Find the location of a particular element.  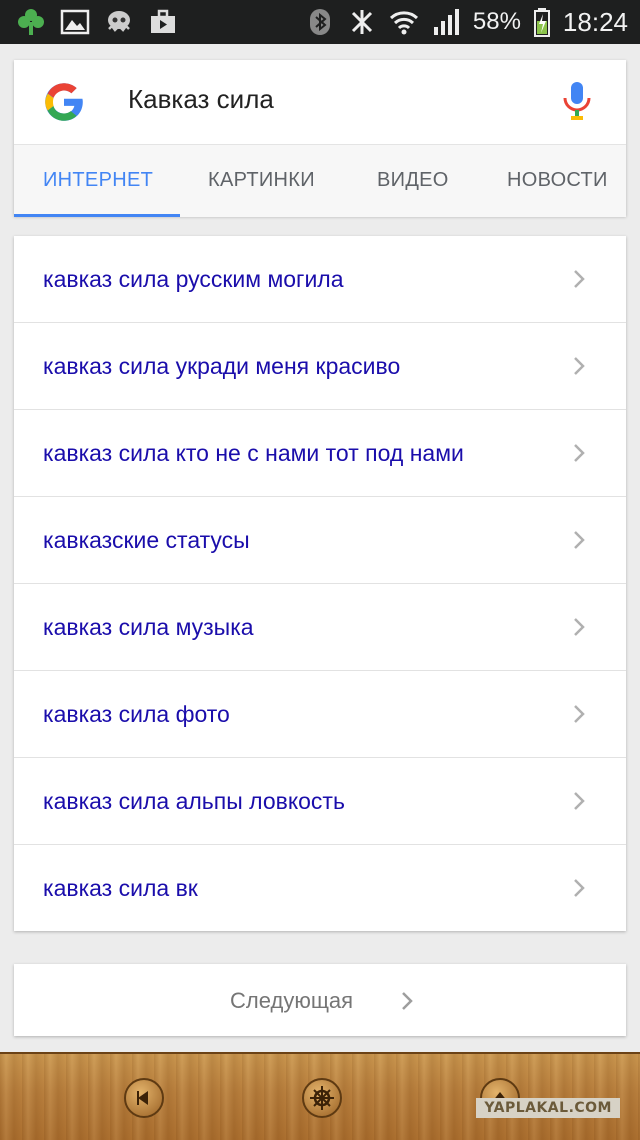

list-item: кавказ сила музыка is located at coordinates (320, 626).